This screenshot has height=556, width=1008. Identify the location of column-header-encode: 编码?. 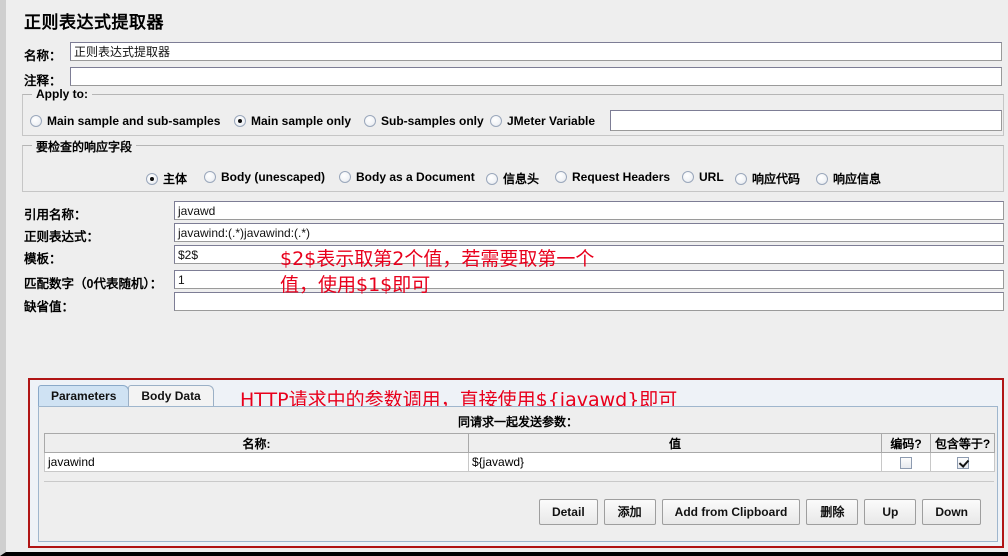
(906, 443).